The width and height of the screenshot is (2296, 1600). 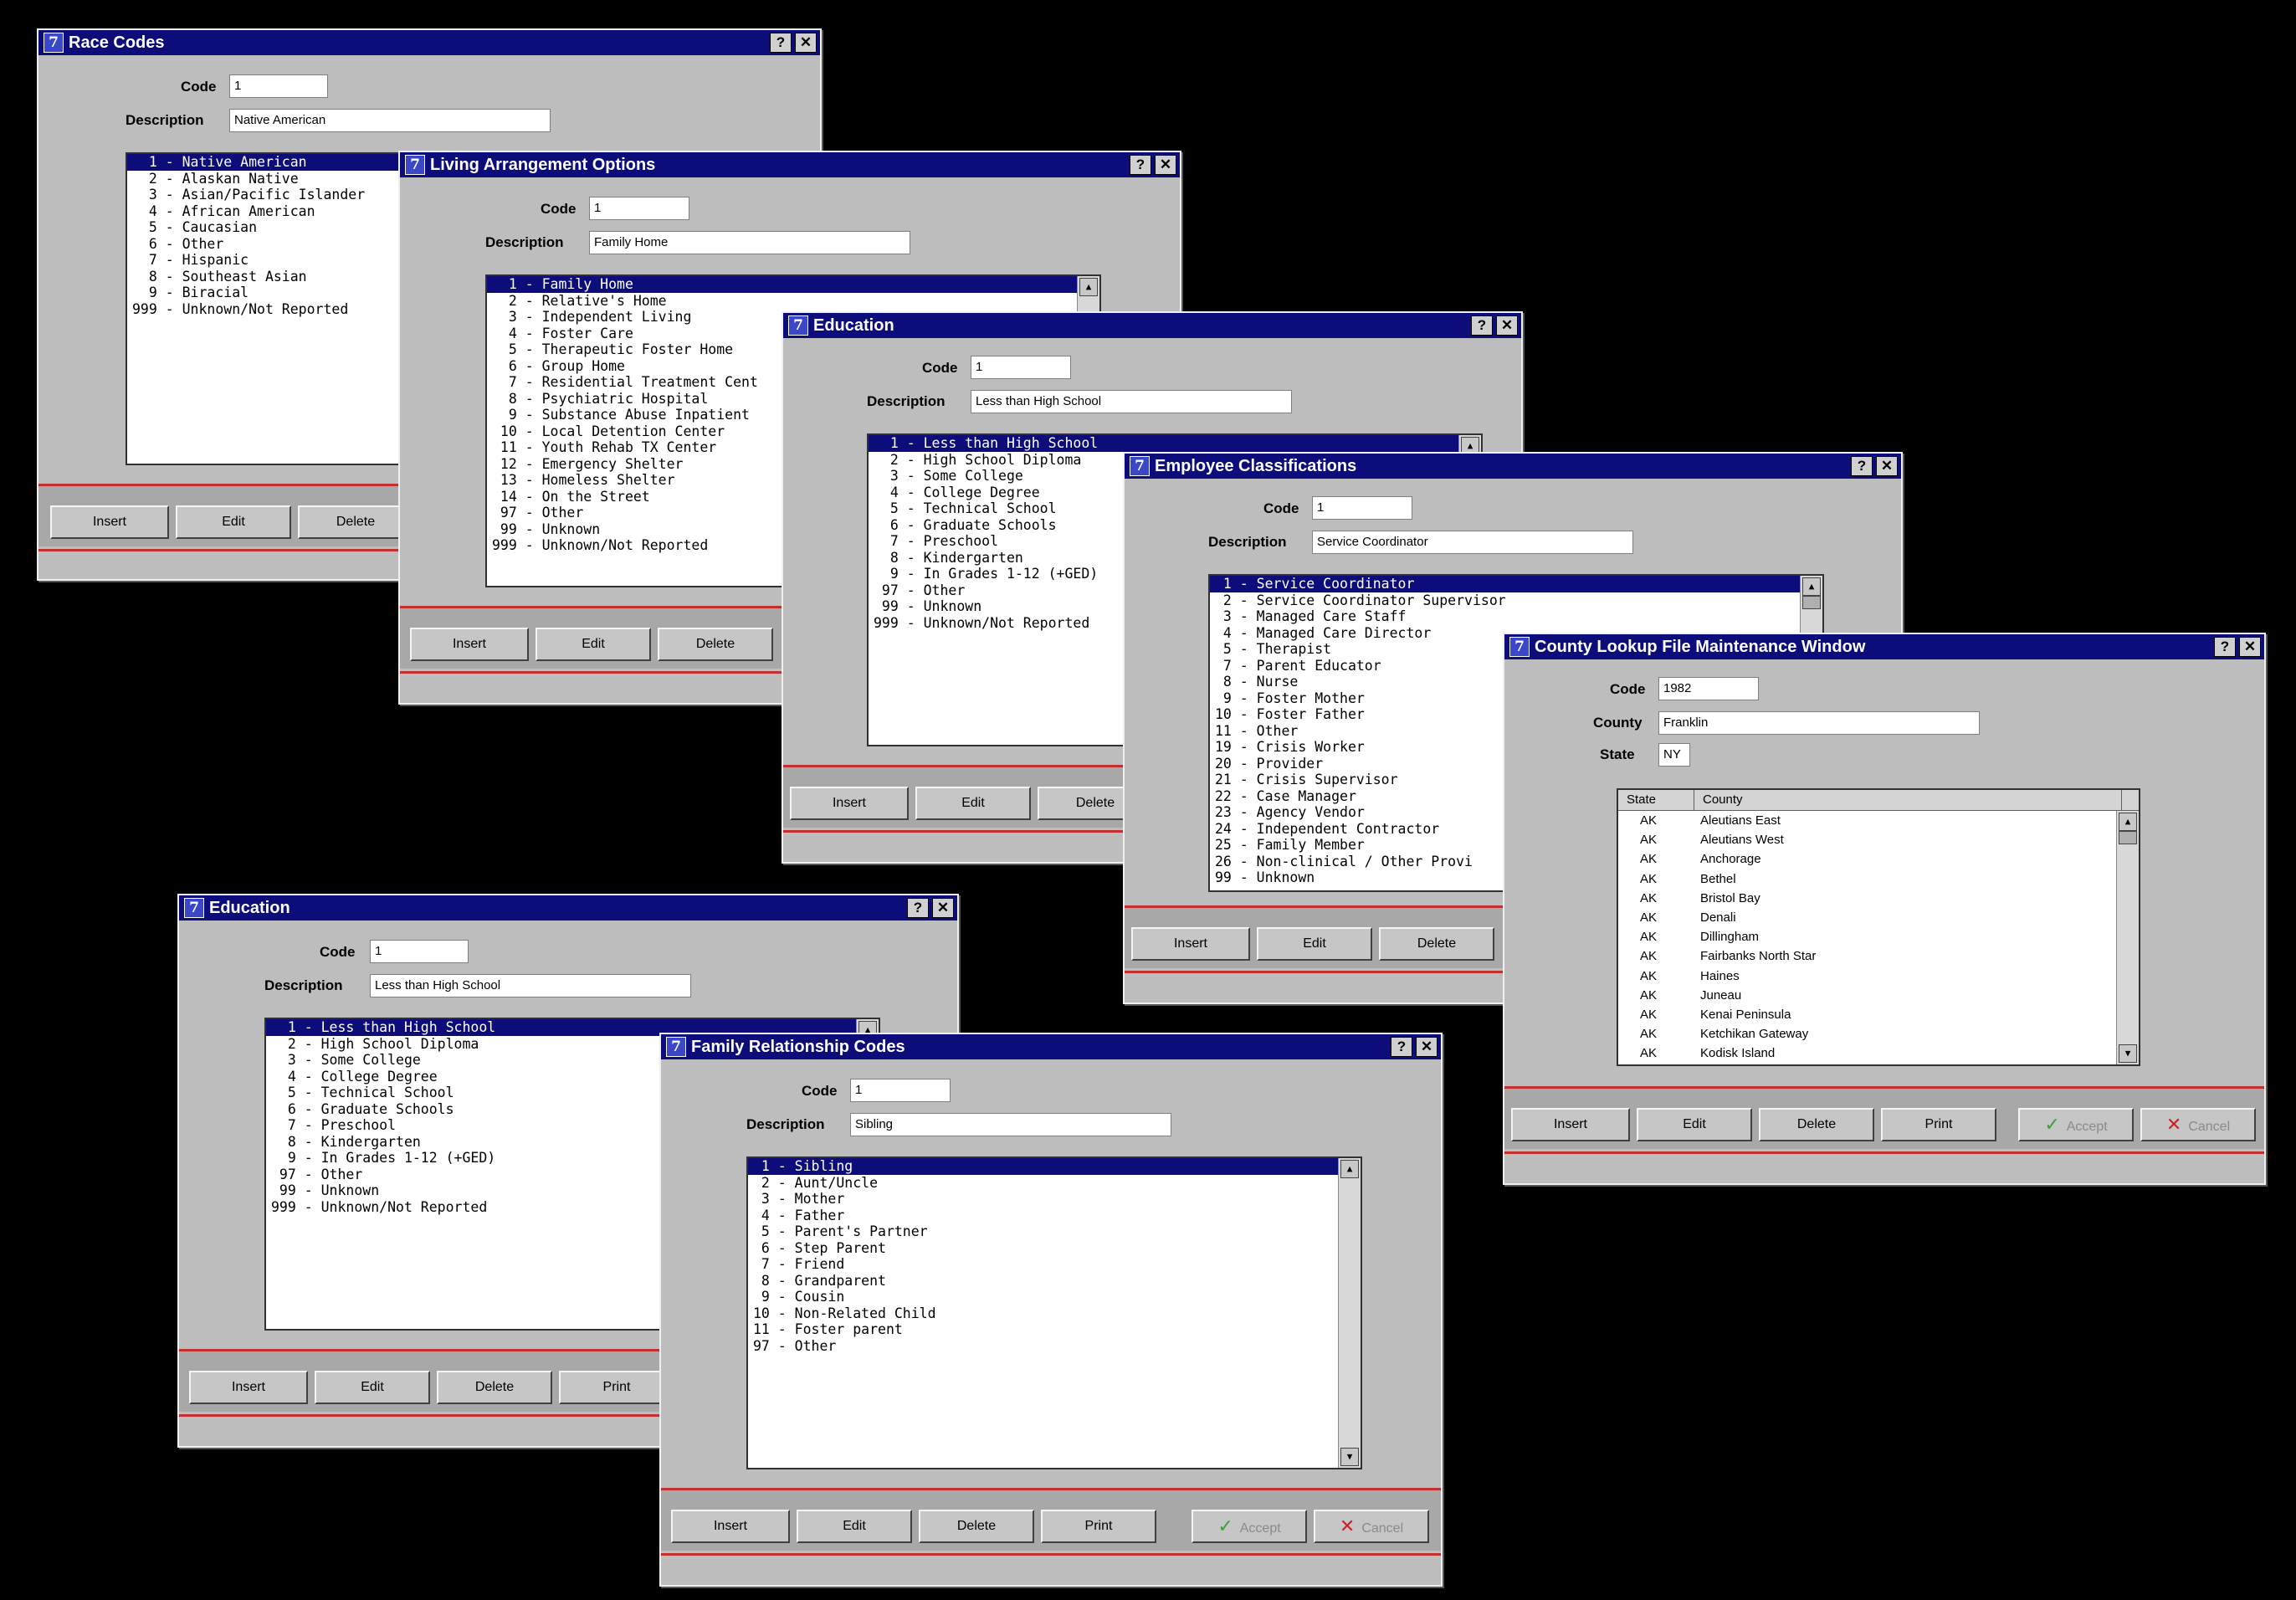 What do you see at coordinates (1819, 723) in the screenshot?
I see `county-field: Franklin` at bounding box center [1819, 723].